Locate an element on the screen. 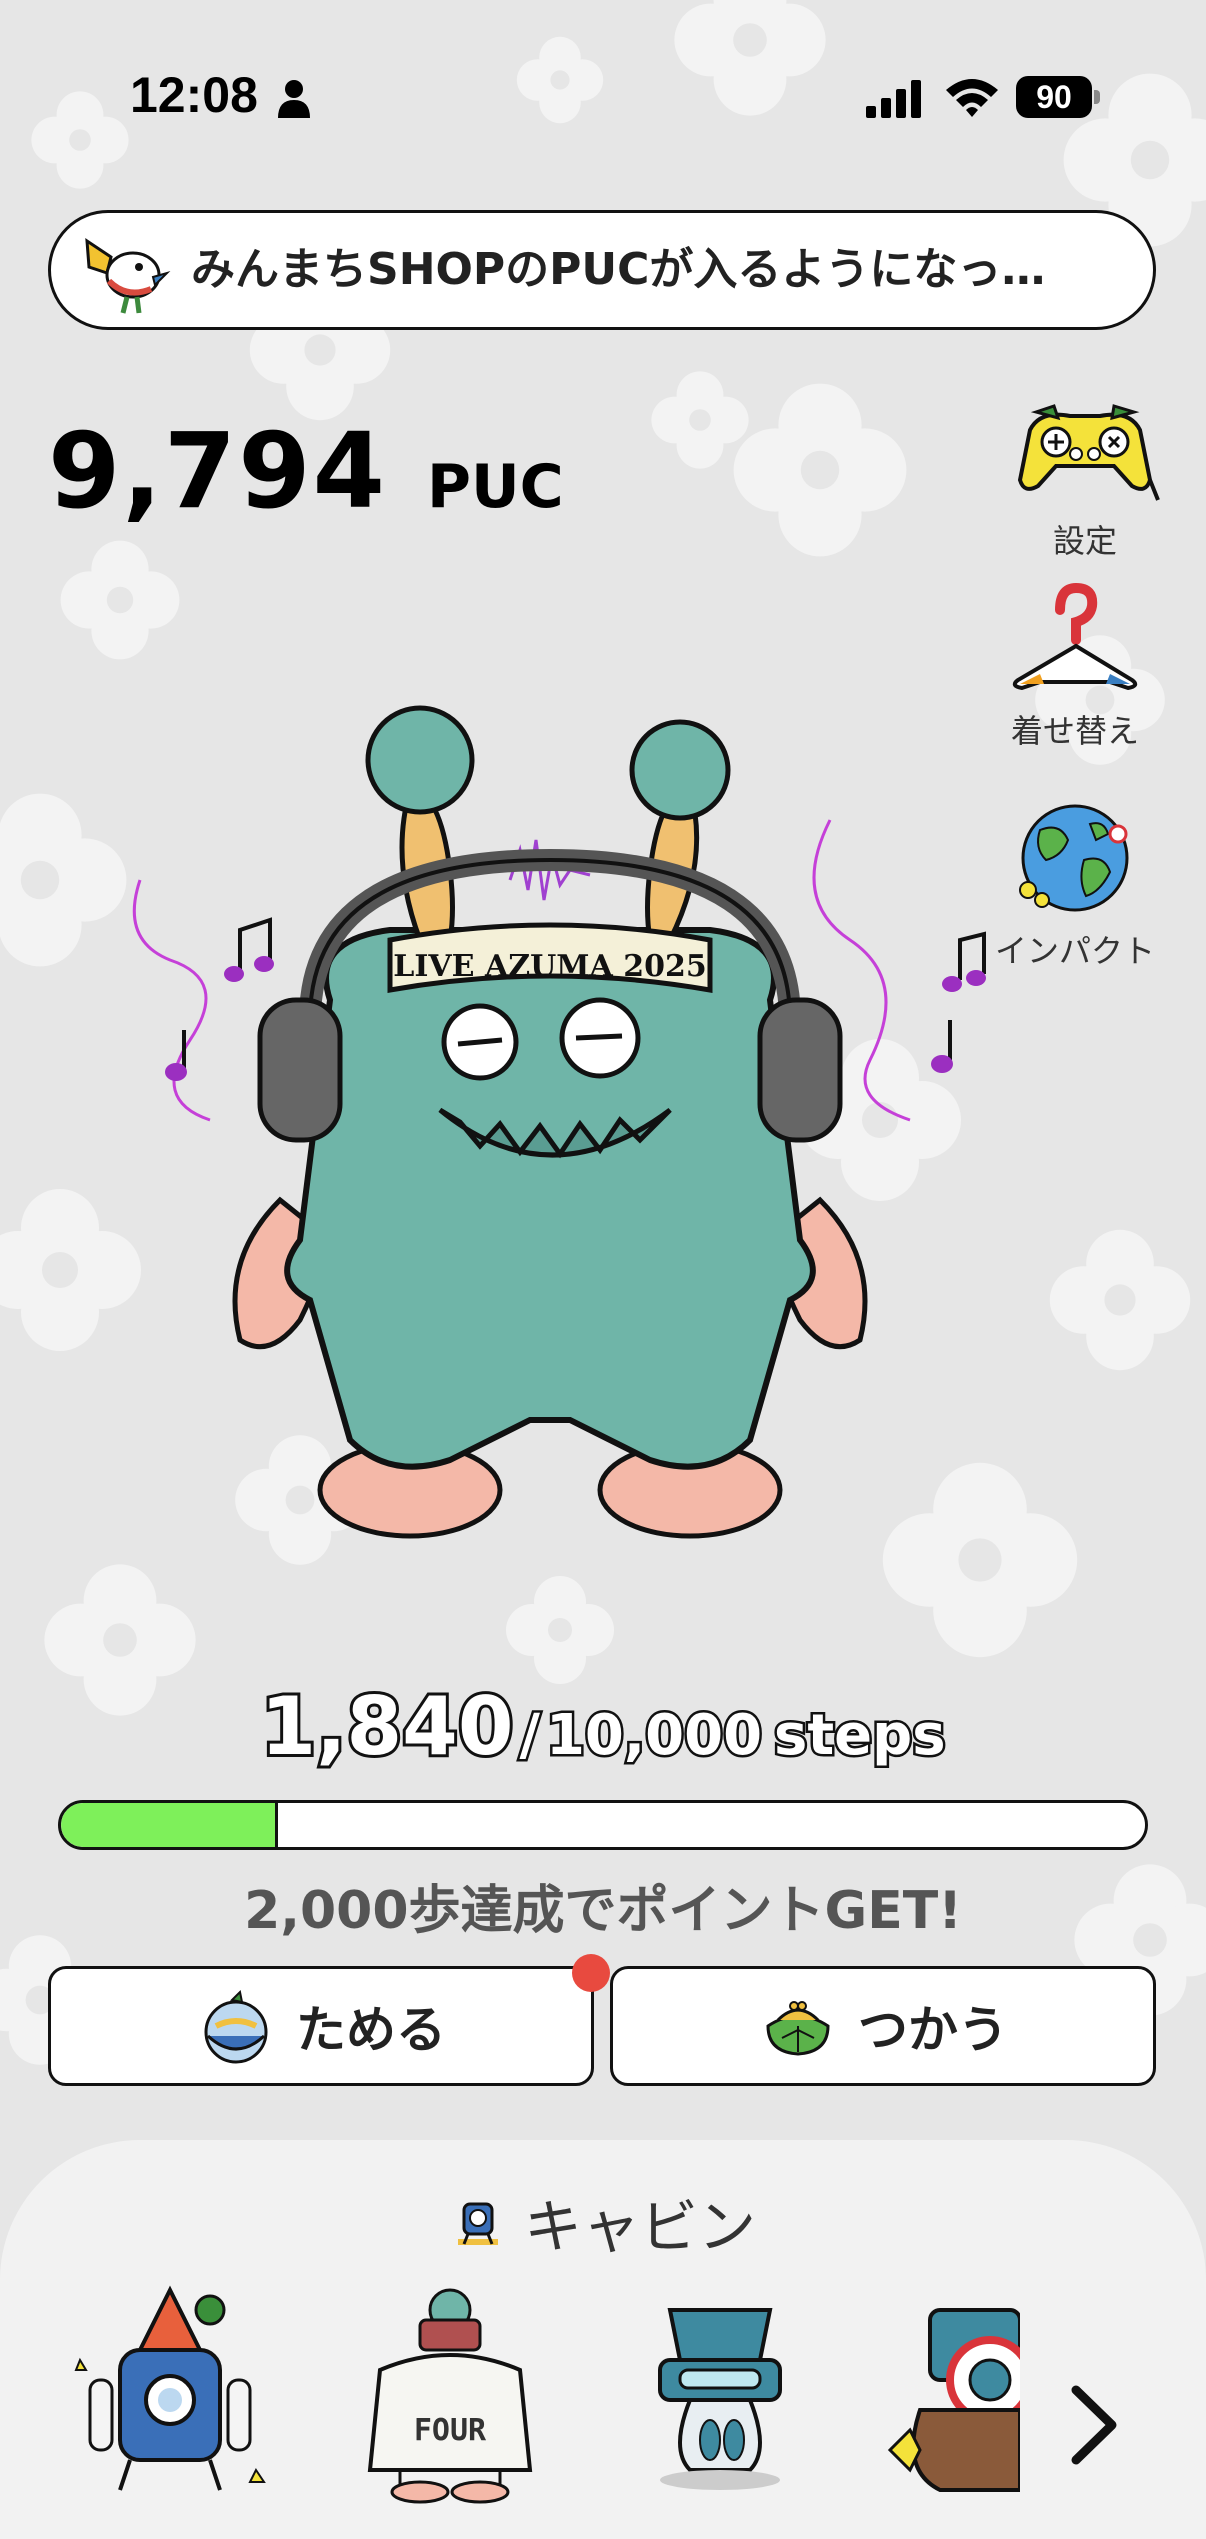  steps-counter: 1,840/10,000 steps is located at coordinates (603, 1726).